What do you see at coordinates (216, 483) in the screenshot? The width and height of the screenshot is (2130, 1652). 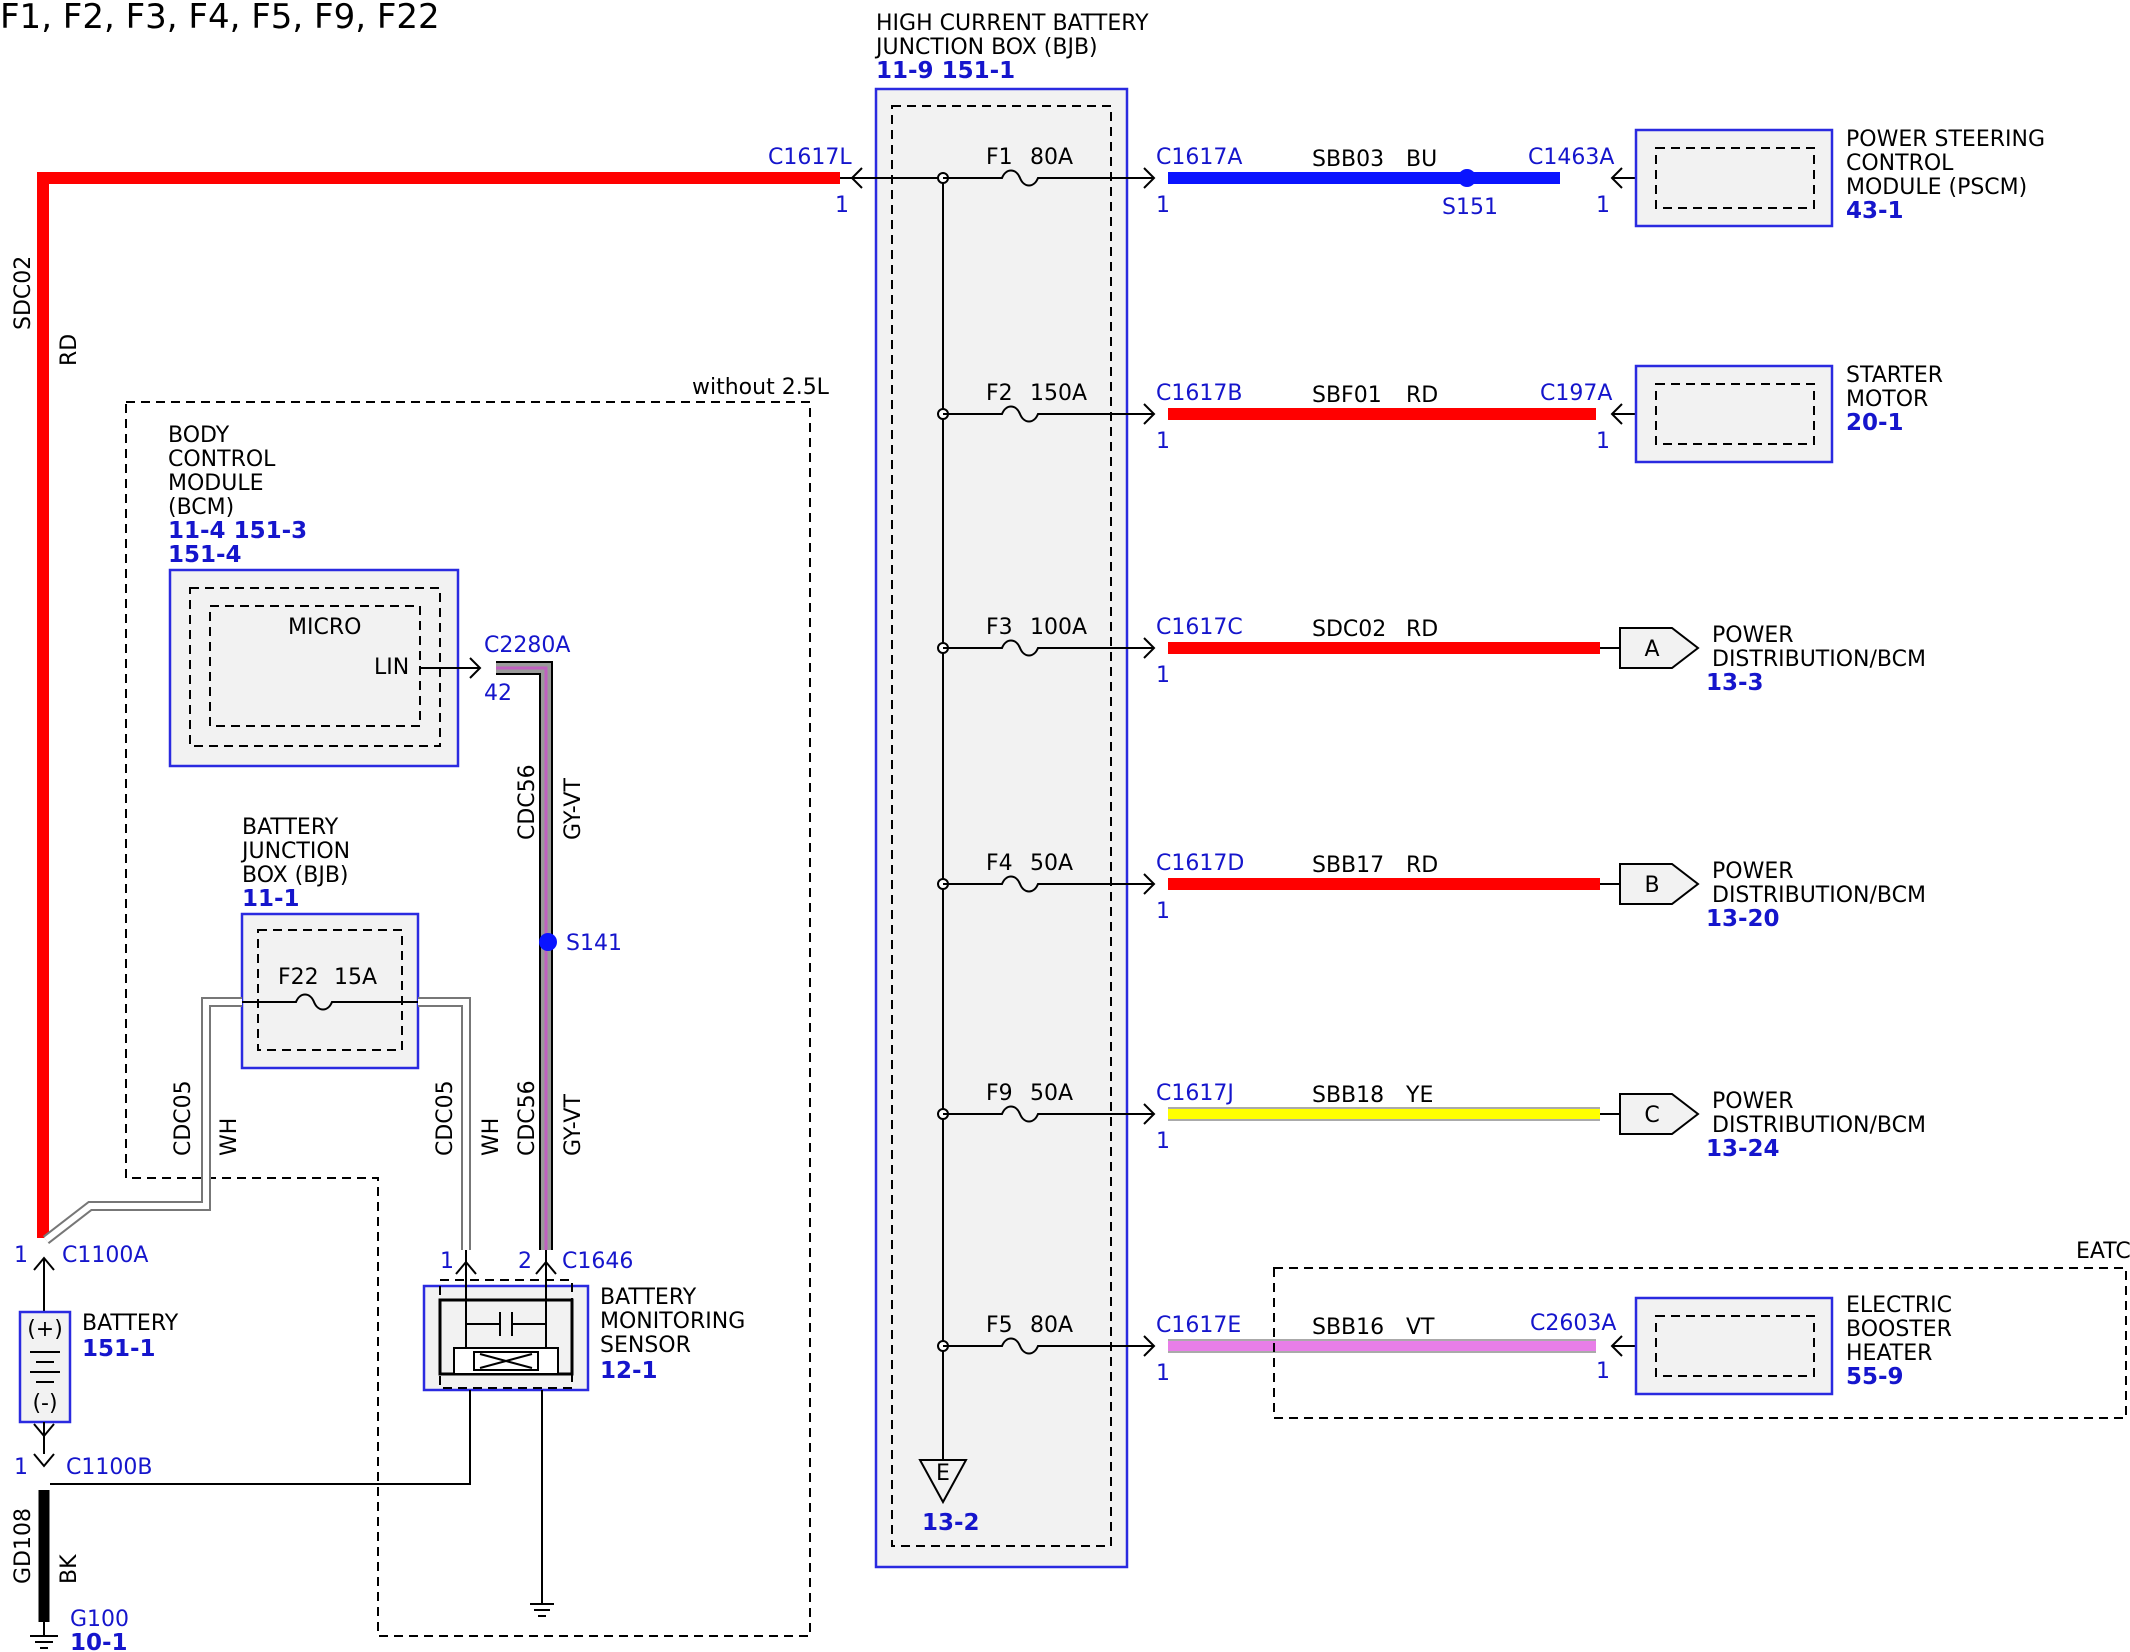 I see `bcm-name-line3: MODULE` at bounding box center [216, 483].